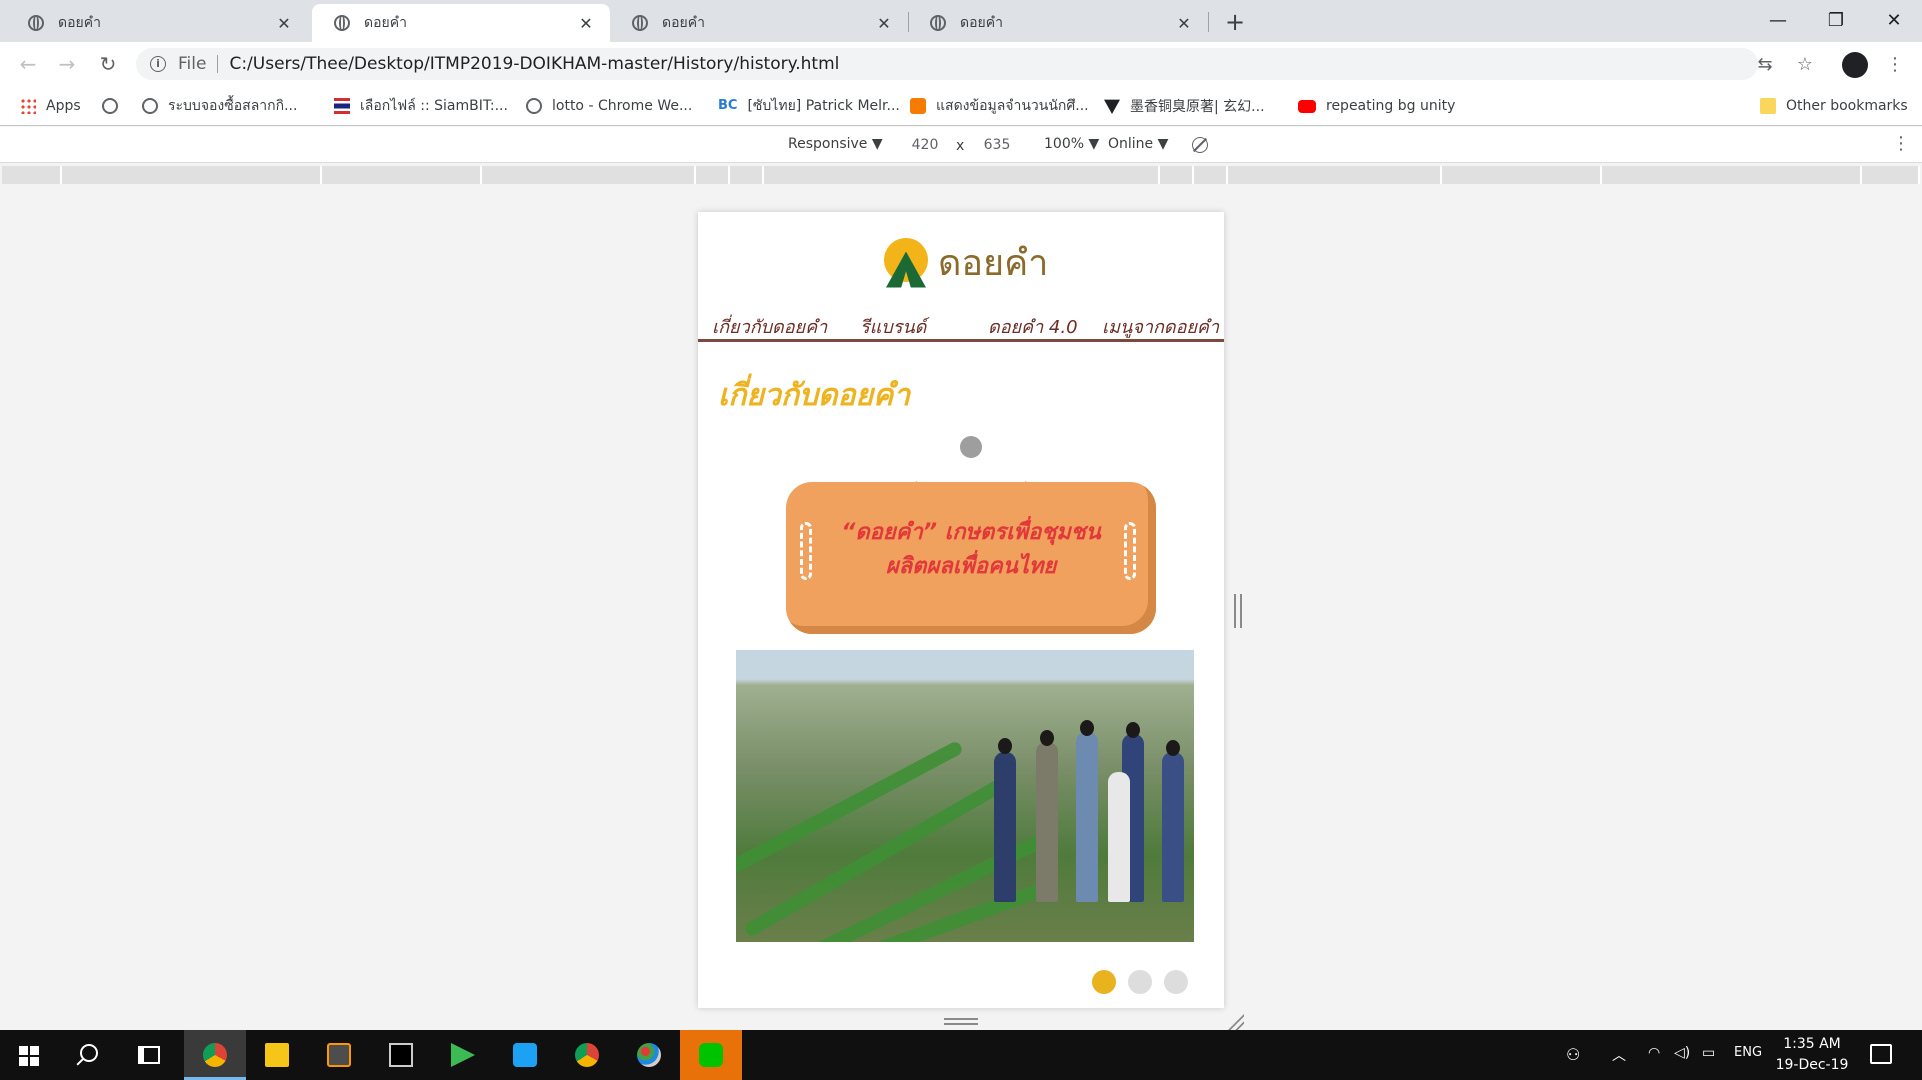 The width and height of the screenshot is (1922, 1080). I want to click on rotate-icon, so click(1200, 145).